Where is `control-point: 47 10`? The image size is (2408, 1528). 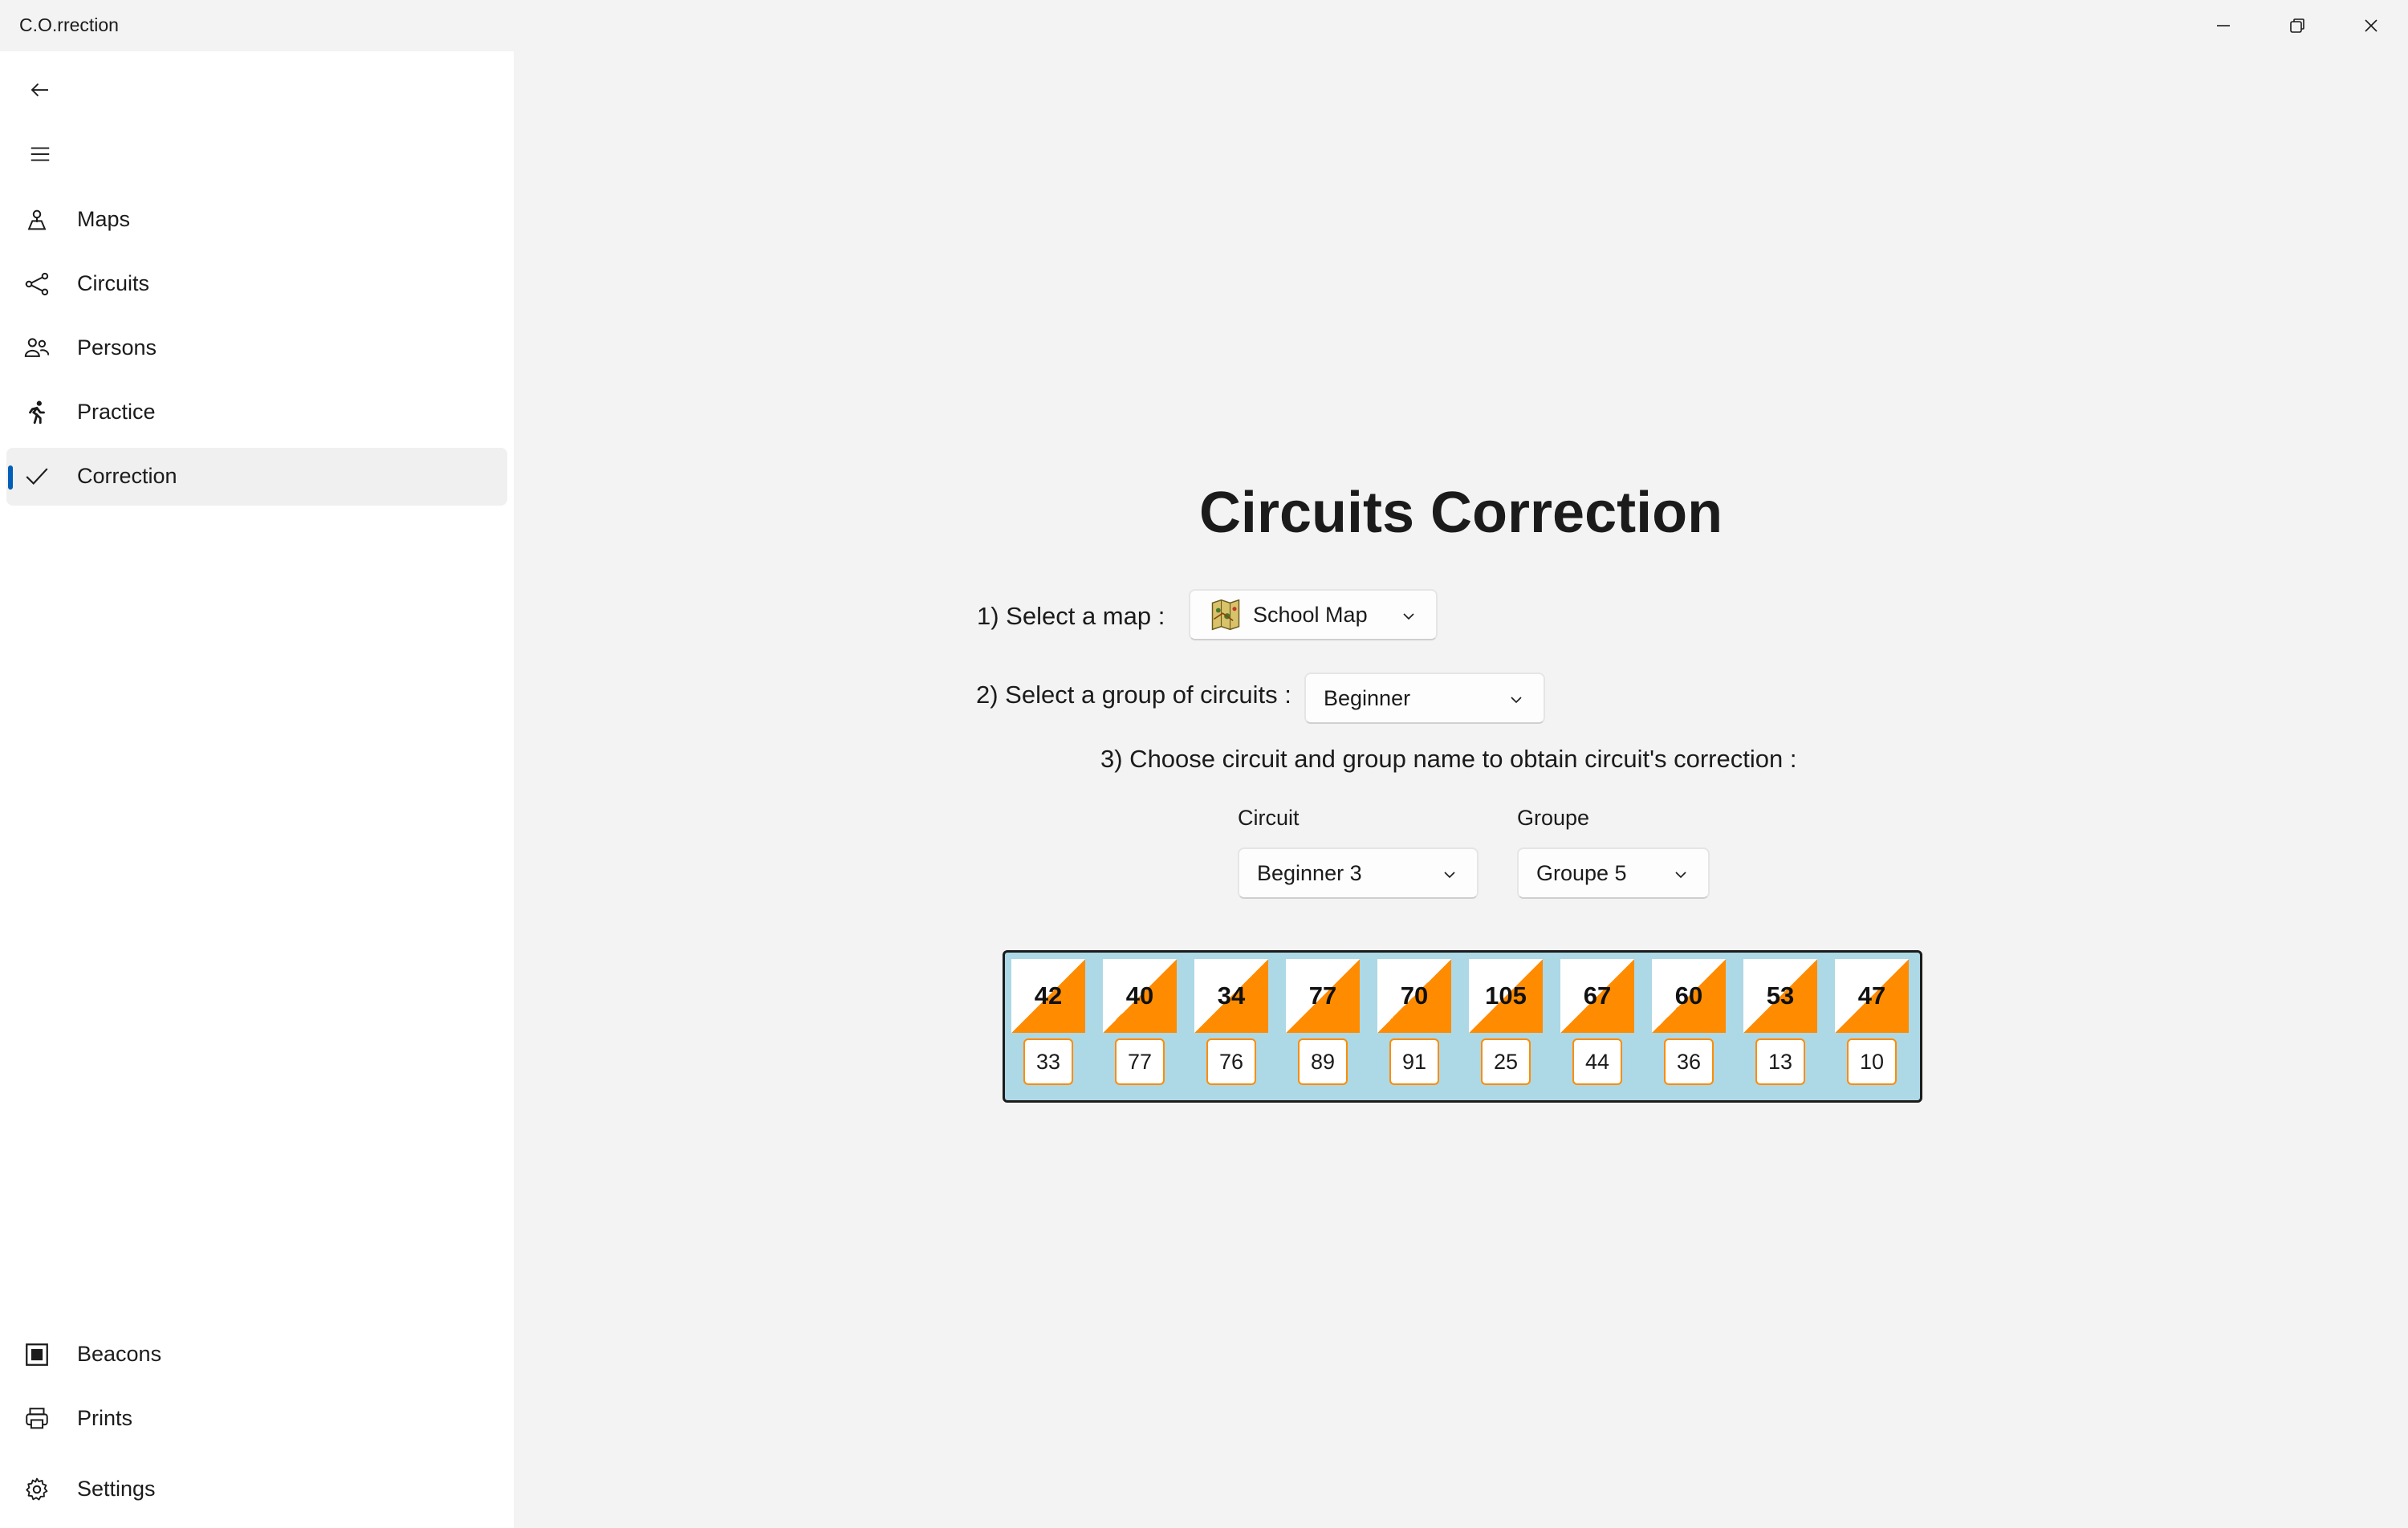
control-point: 47 10 is located at coordinates (1875, 1023).